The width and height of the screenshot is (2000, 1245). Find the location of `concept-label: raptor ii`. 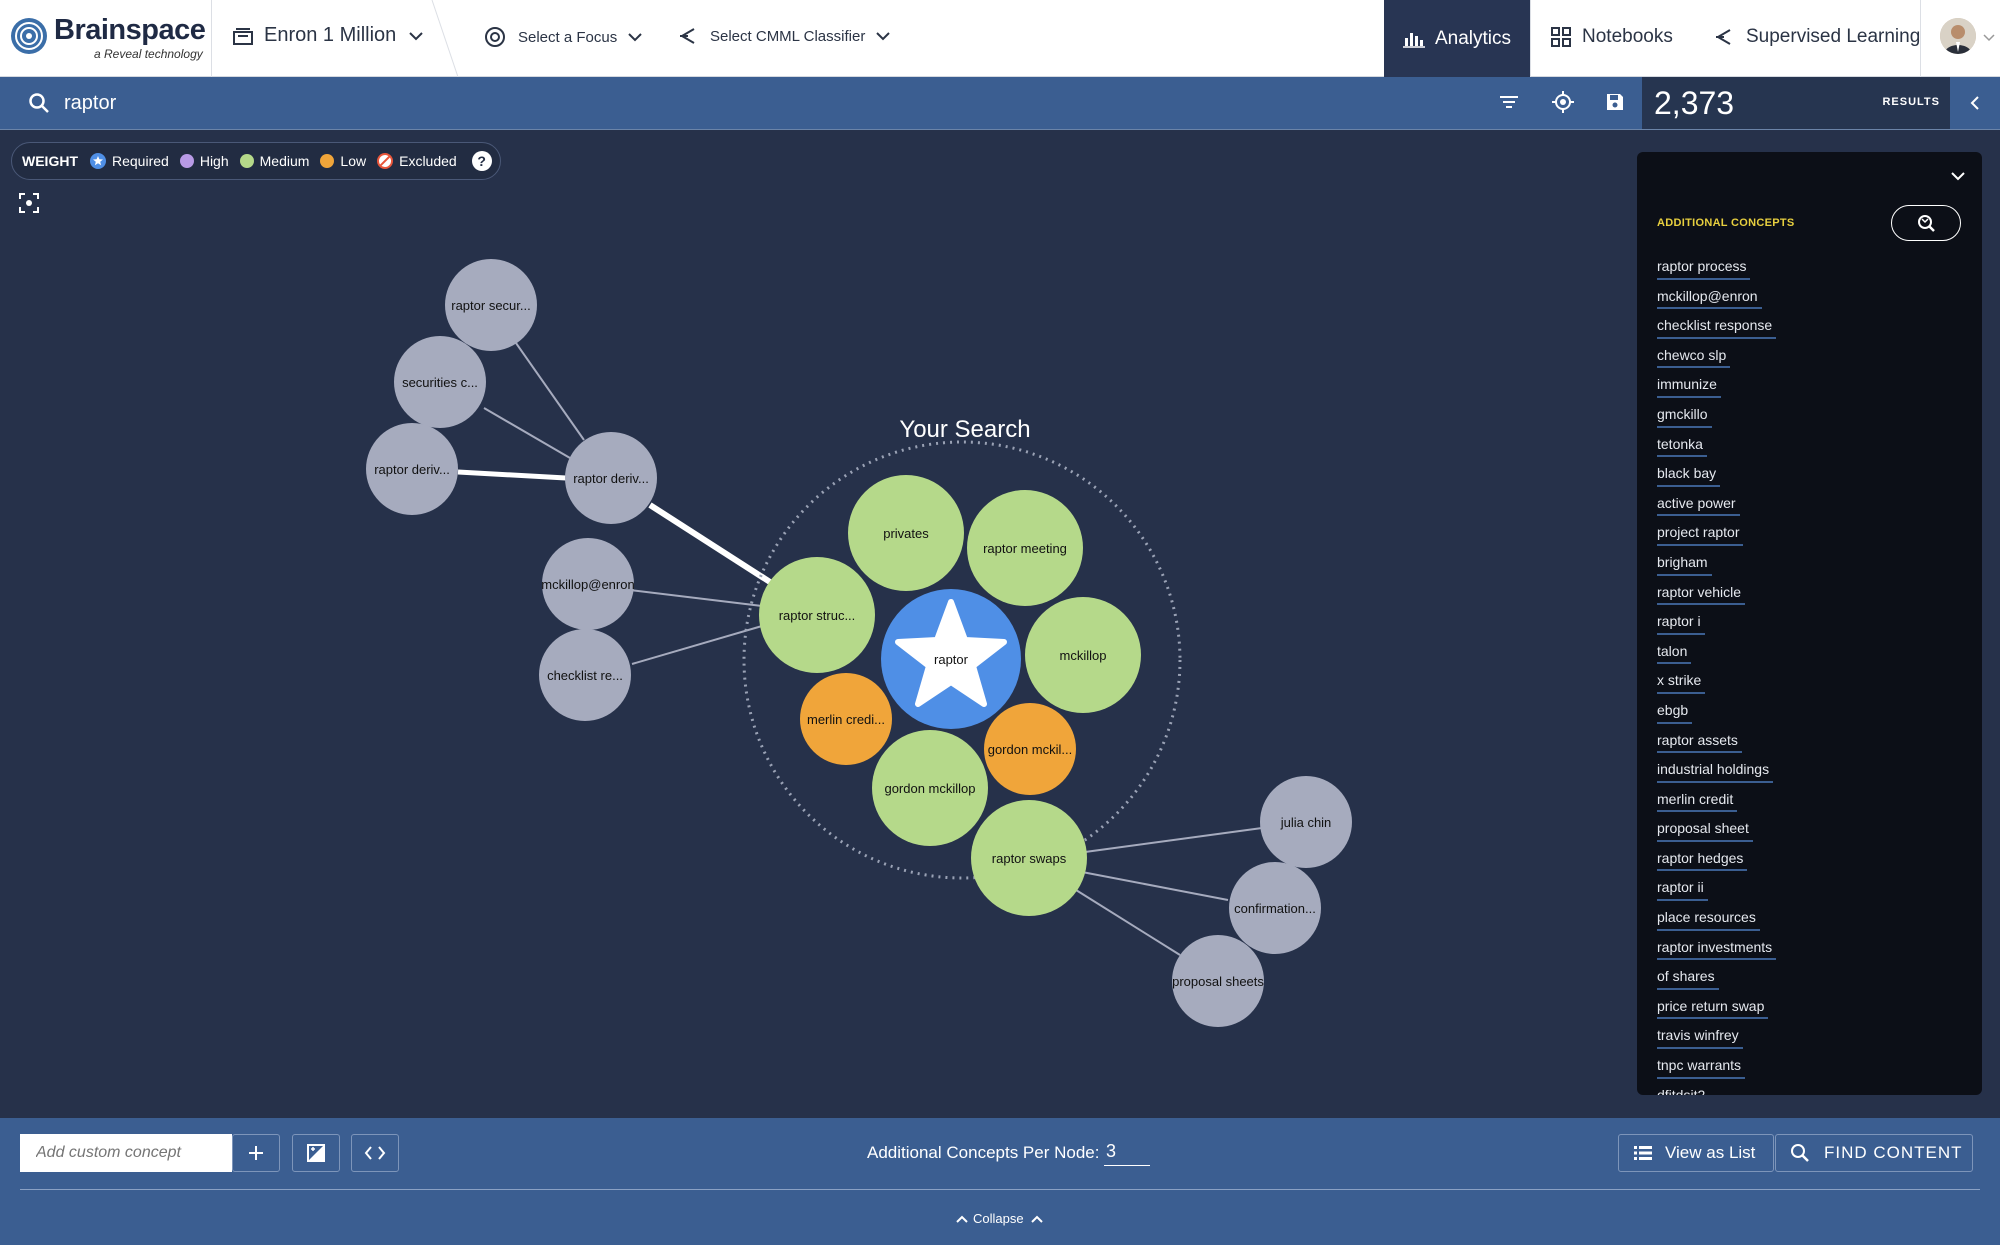

concept-label: raptor ii is located at coordinates (1680, 887).